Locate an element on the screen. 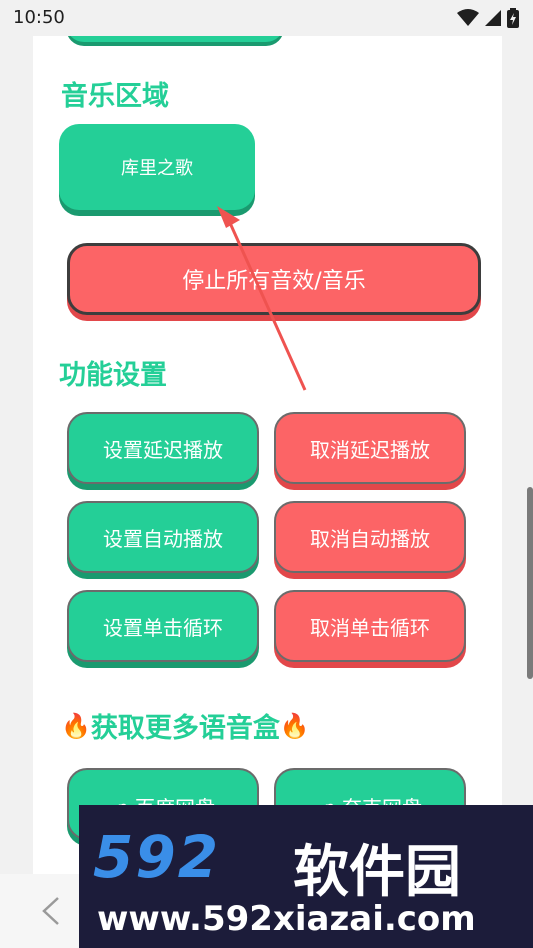  scrollbar-thumb is located at coordinates (530, 583).